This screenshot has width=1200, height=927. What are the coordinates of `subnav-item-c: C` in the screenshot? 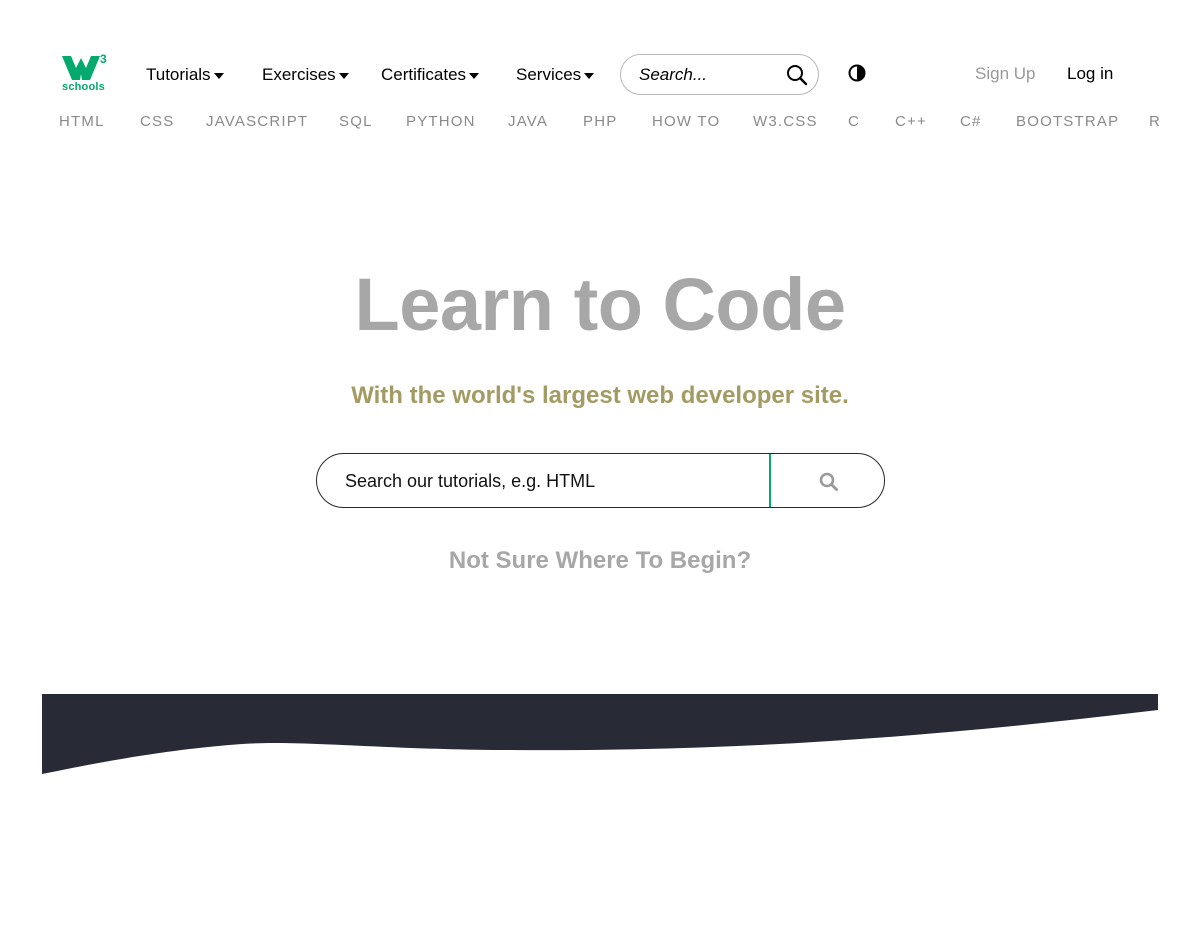 It's located at (854, 121).